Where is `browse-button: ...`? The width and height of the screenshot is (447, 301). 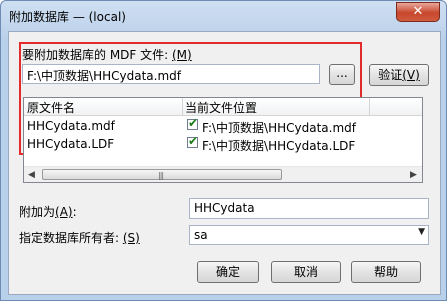 browse-button: ... is located at coordinates (342, 74).